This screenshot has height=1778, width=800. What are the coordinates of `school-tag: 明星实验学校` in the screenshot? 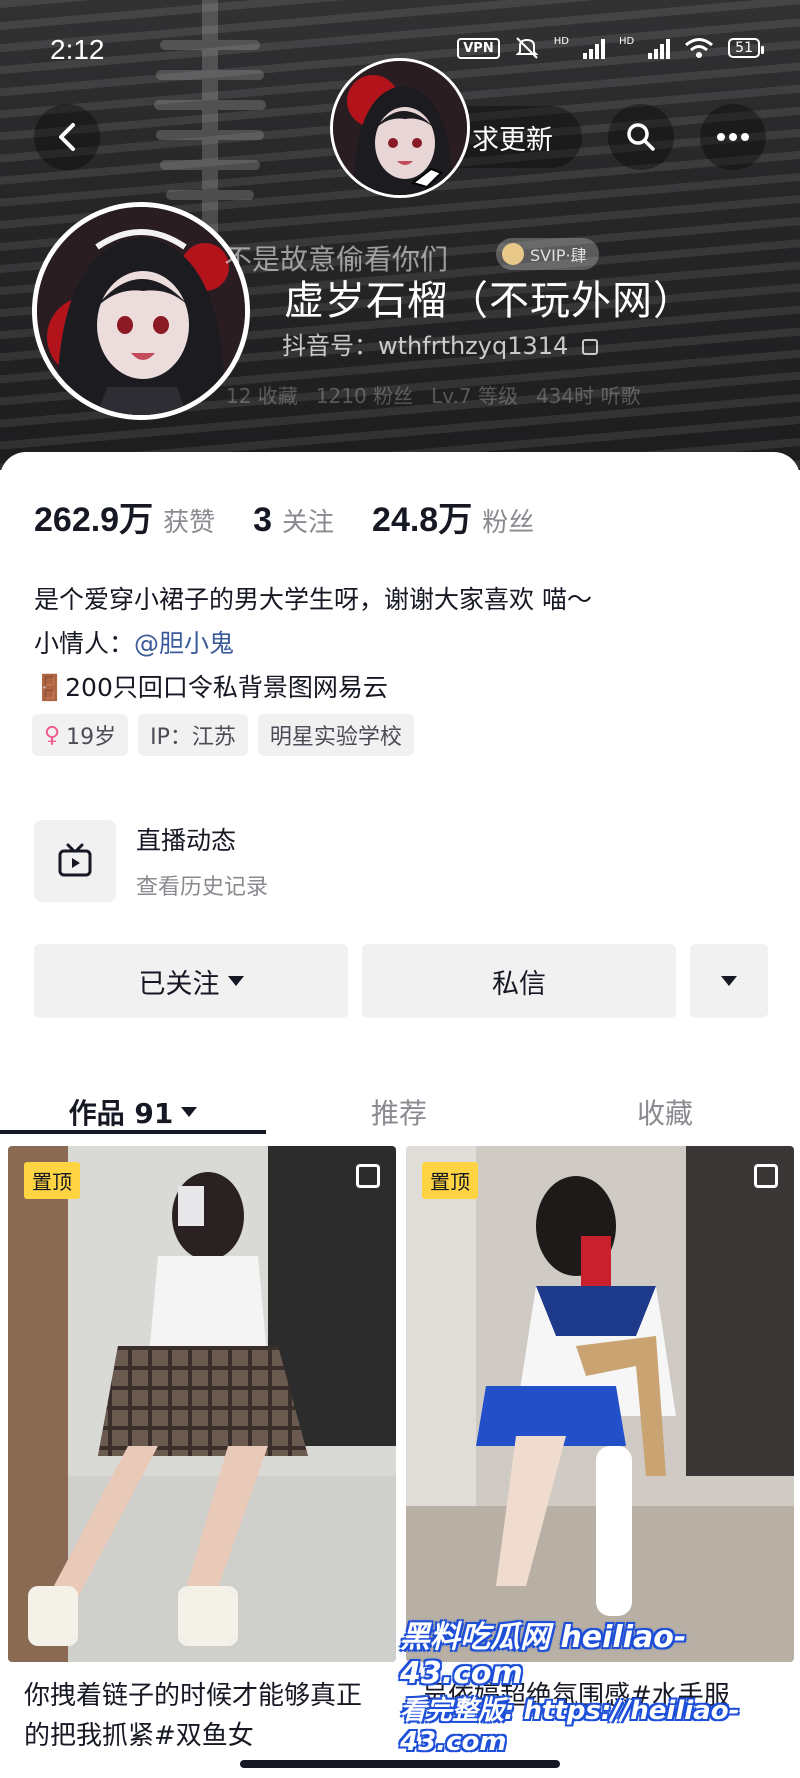 It's located at (335, 735).